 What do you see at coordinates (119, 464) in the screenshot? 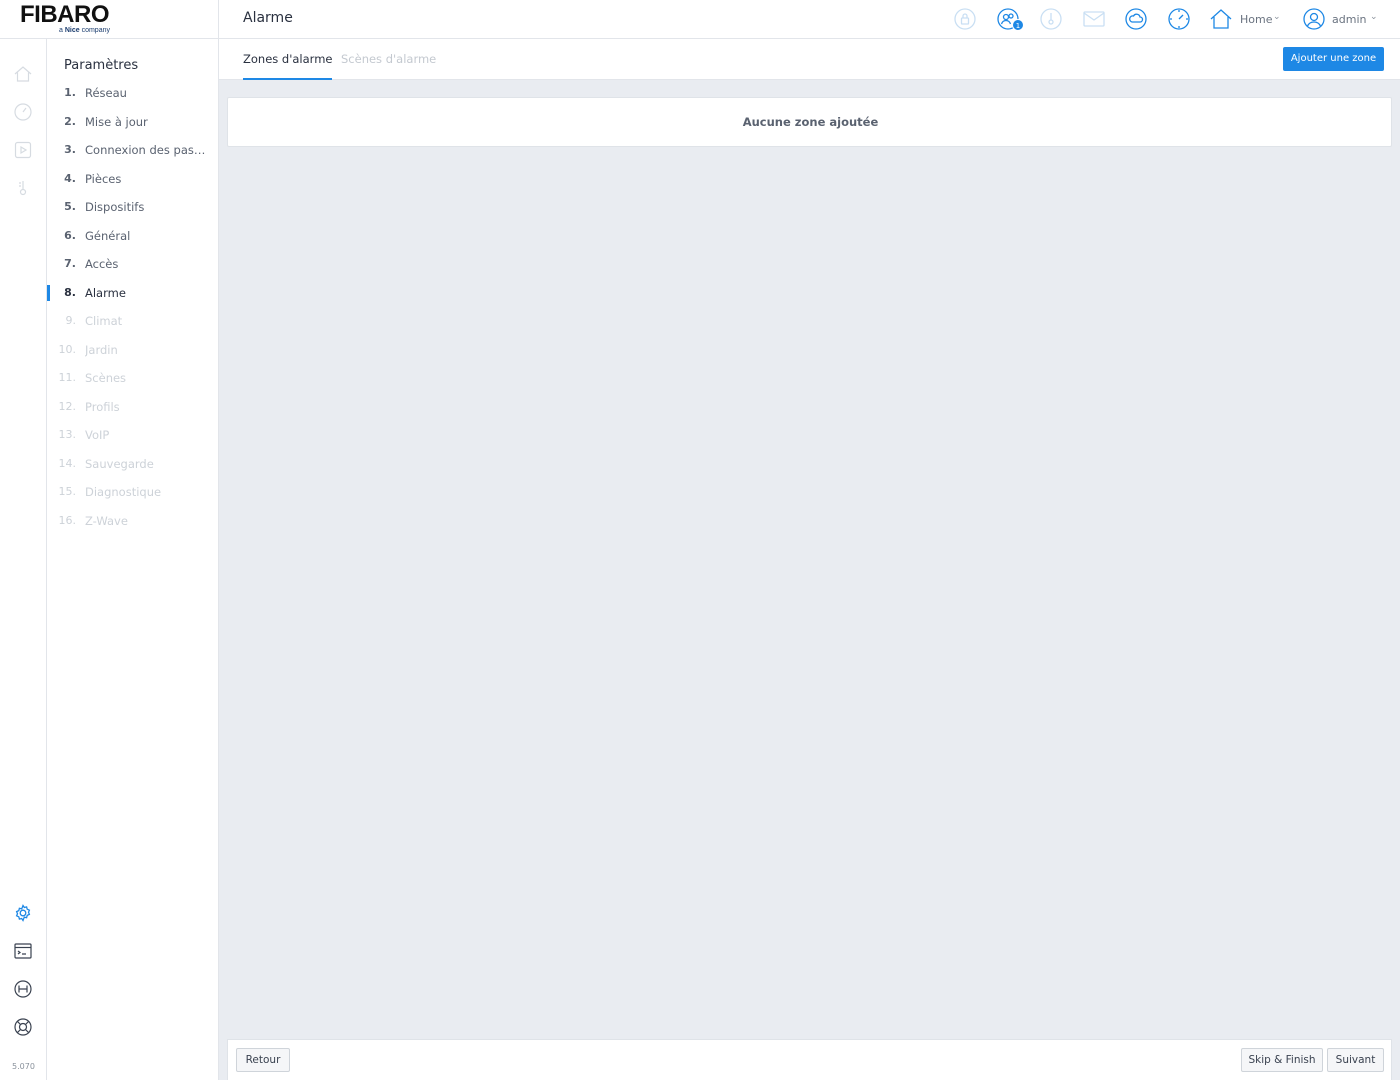
I see `step-label: Sauvegarde` at bounding box center [119, 464].